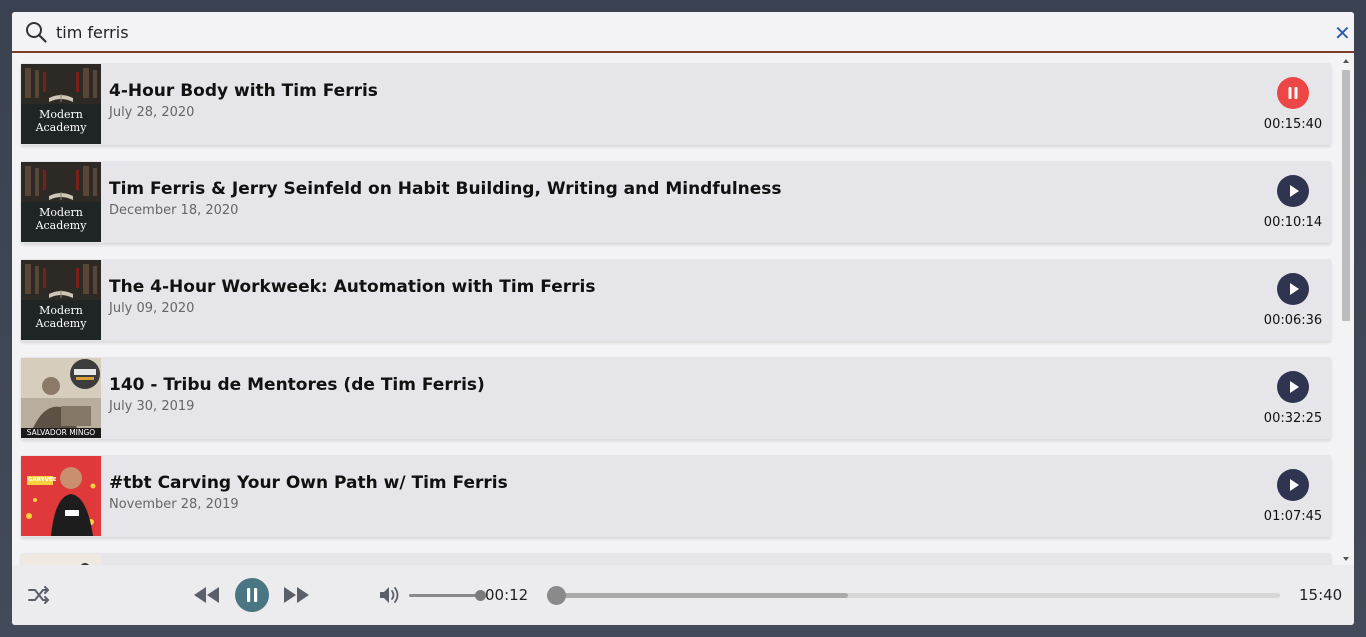  What do you see at coordinates (61, 496) in the screenshot?
I see `episode-thumbnail: GARYVEE` at bounding box center [61, 496].